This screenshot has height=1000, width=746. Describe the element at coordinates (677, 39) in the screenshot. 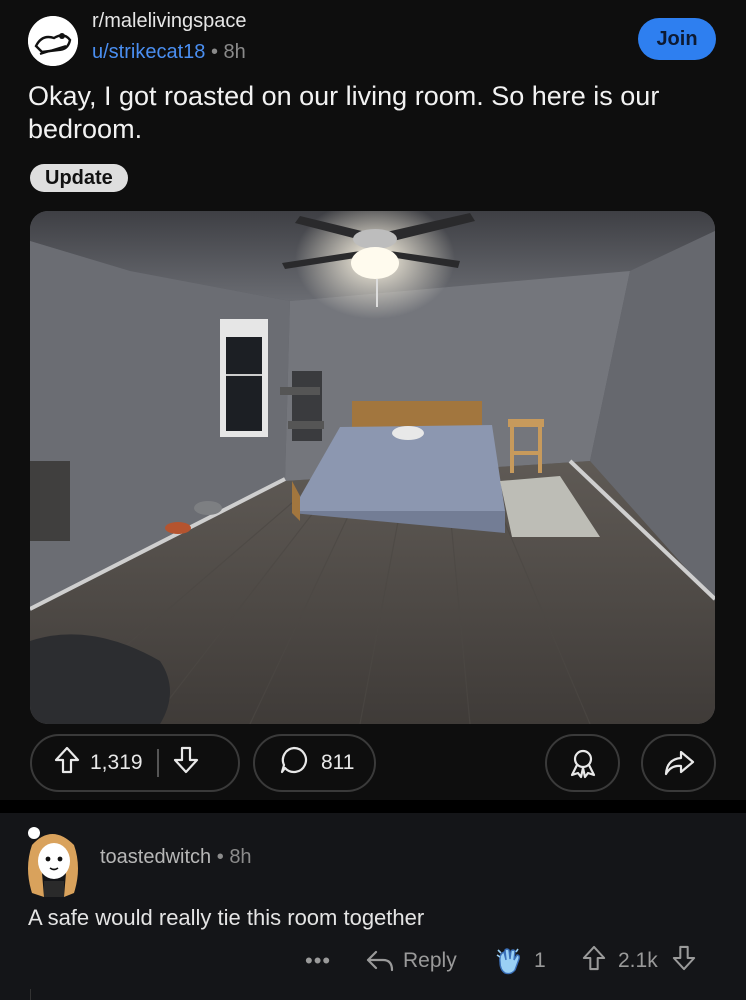

I see `join-button: Join` at that location.